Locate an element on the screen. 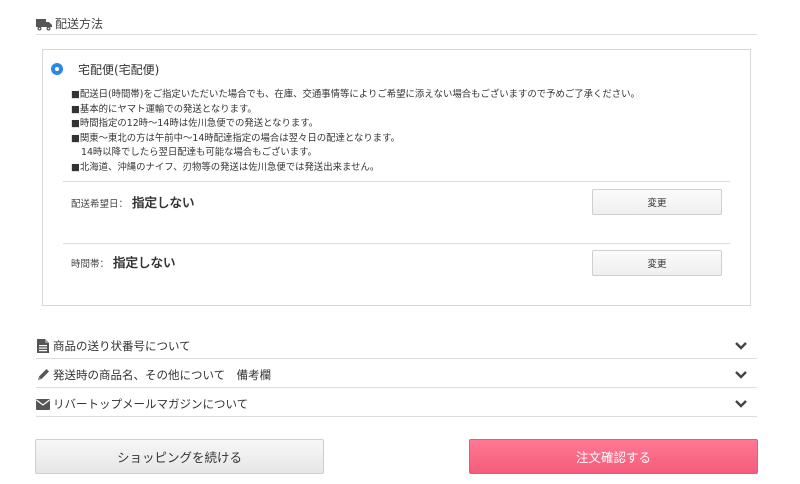 The height and width of the screenshot is (484, 800). time-slot-value: 指定しない is located at coordinates (144, 262).